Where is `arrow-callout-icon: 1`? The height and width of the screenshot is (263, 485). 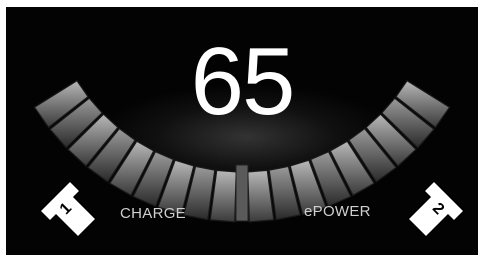
arrow-callout-icon: 1 is located at coordinates (68, 209).